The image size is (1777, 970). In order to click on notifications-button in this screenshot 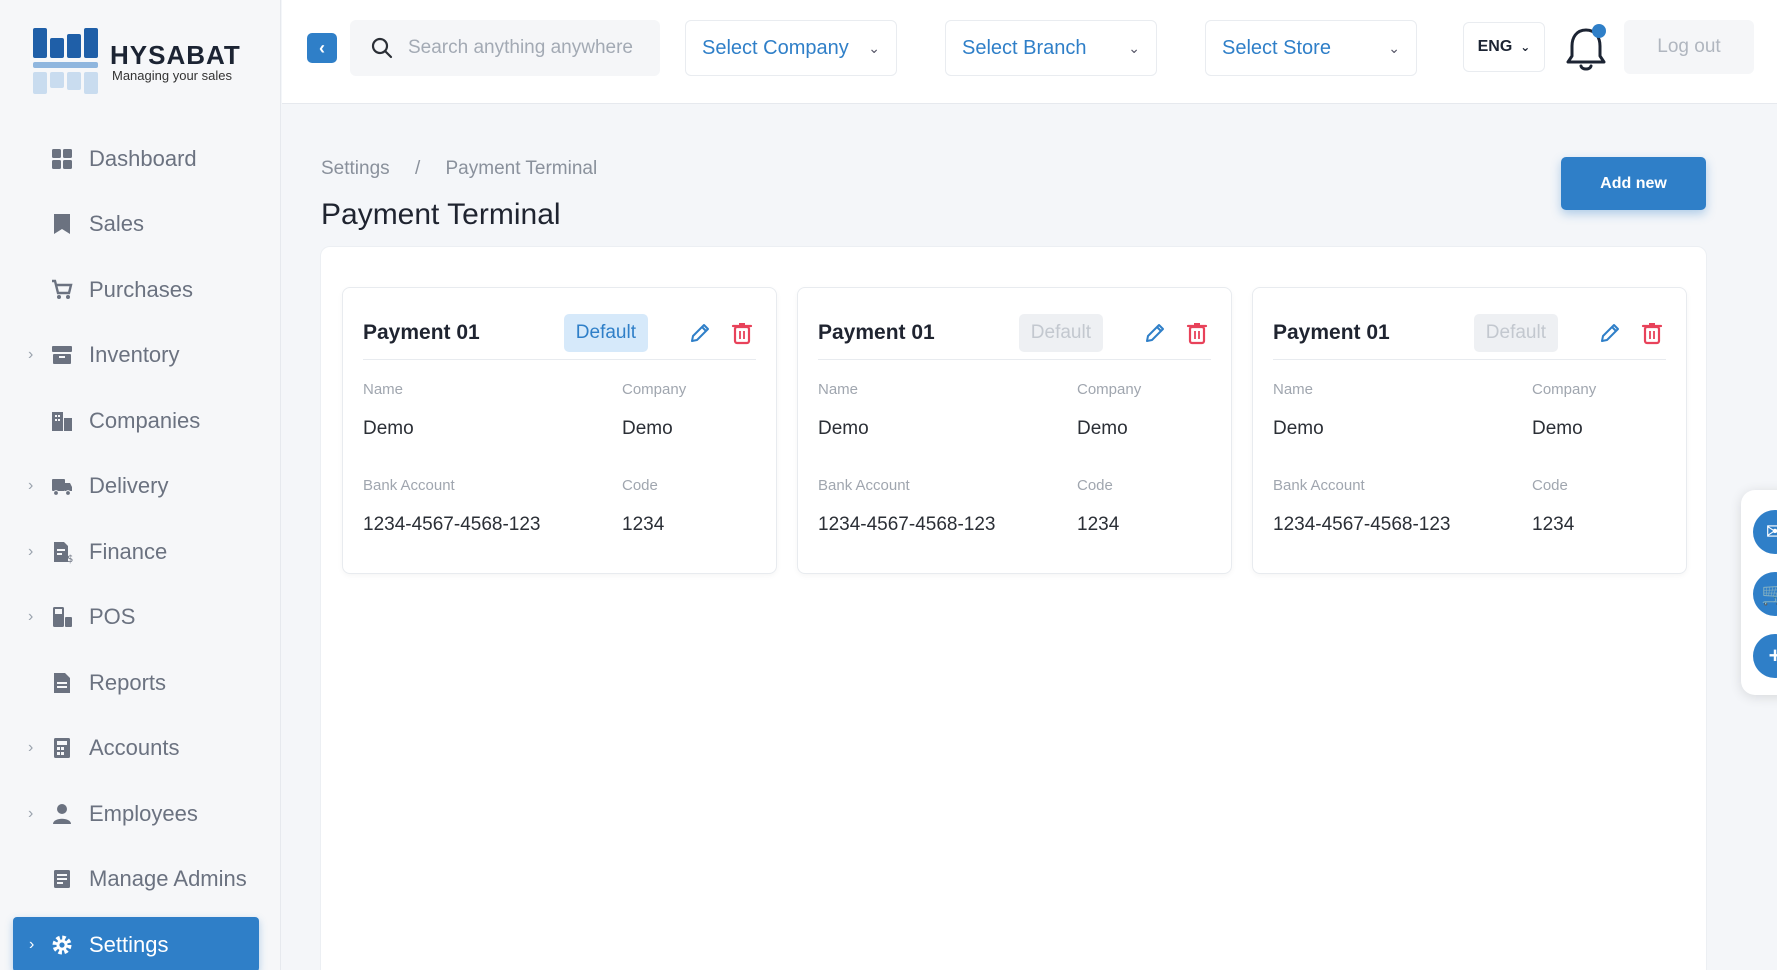, I will do `click(1586, 48)`.